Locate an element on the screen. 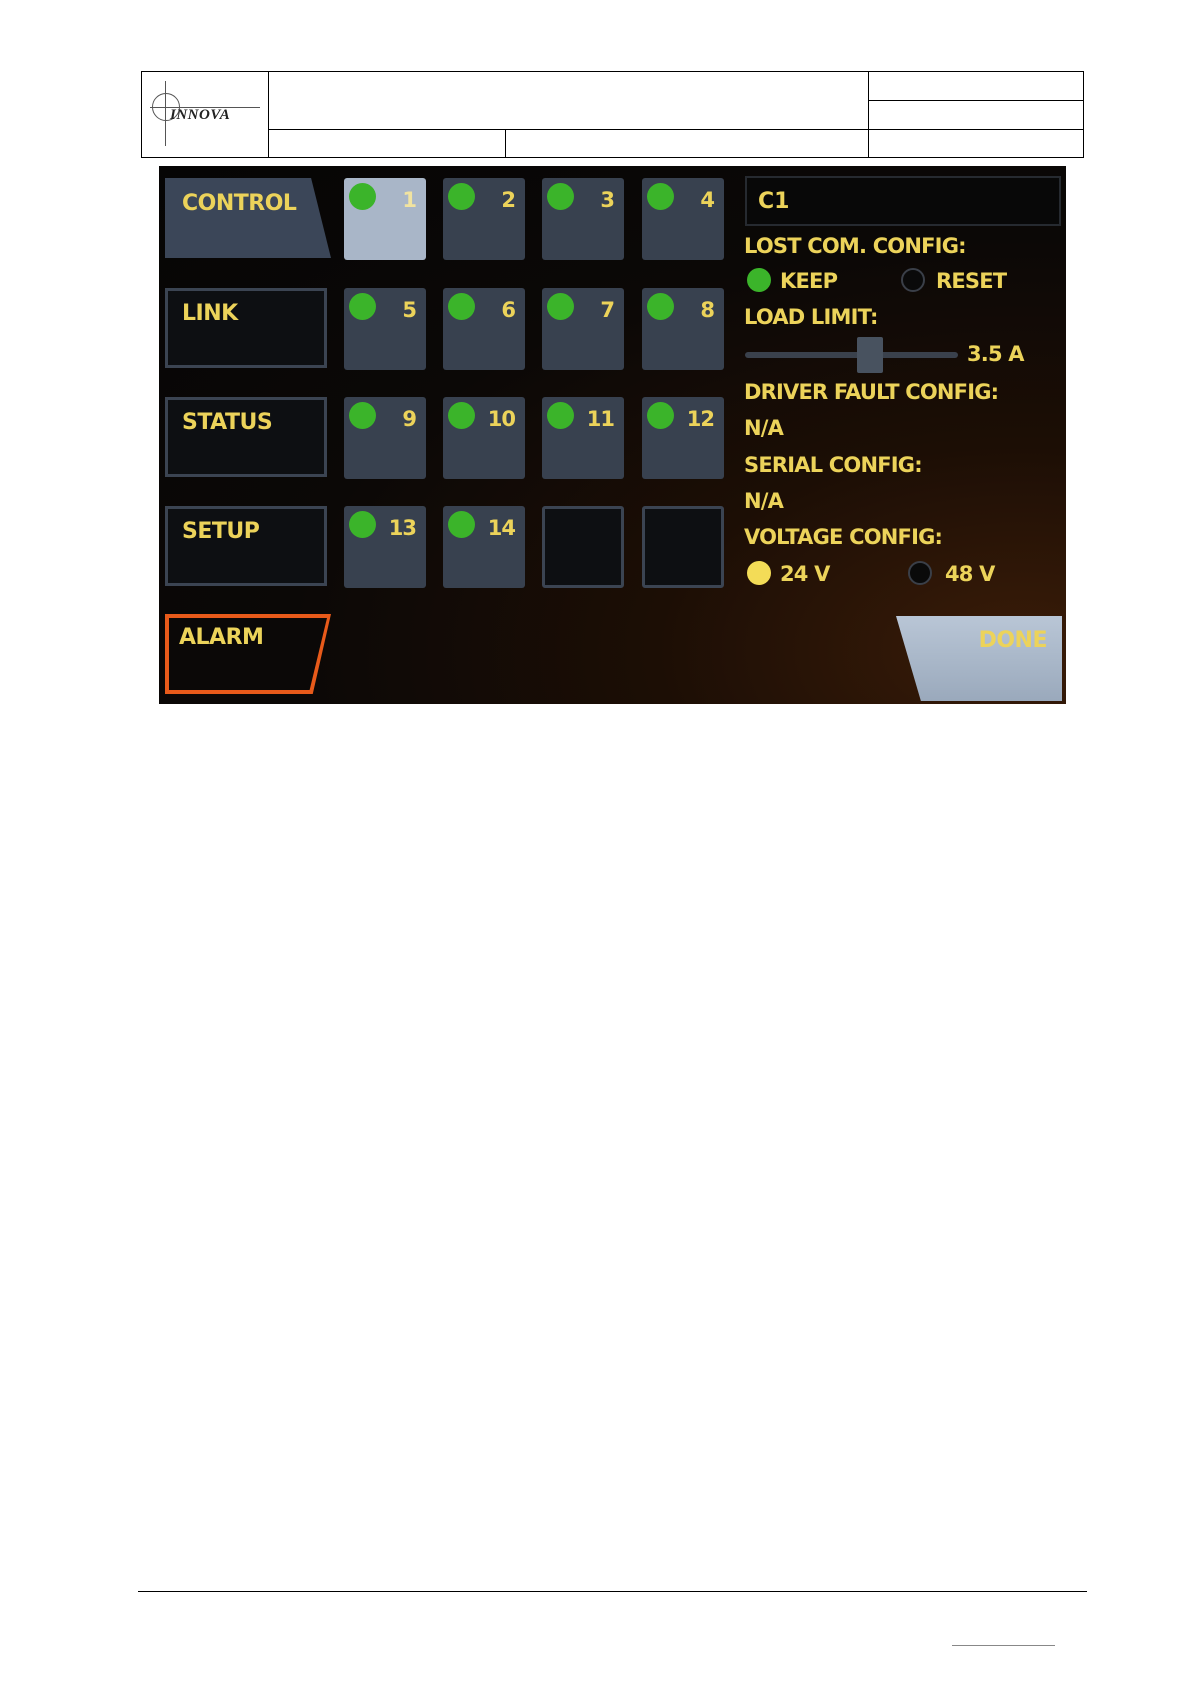 Image resolution: width=1191 pixels, height=1684 pixels. status-label: STATUS is located at coordinates (227, 422).